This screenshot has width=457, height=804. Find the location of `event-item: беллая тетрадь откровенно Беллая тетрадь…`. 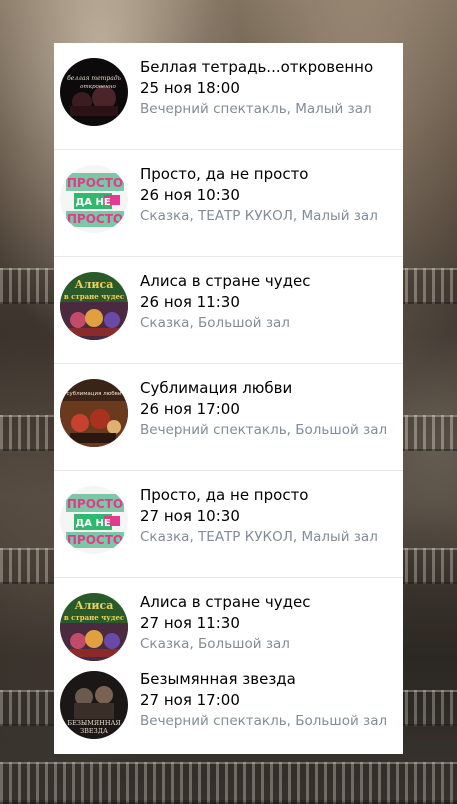

event-item: беллая тетрадь откровенно Беллая тетрадь… is located at coordinates (228, 96).